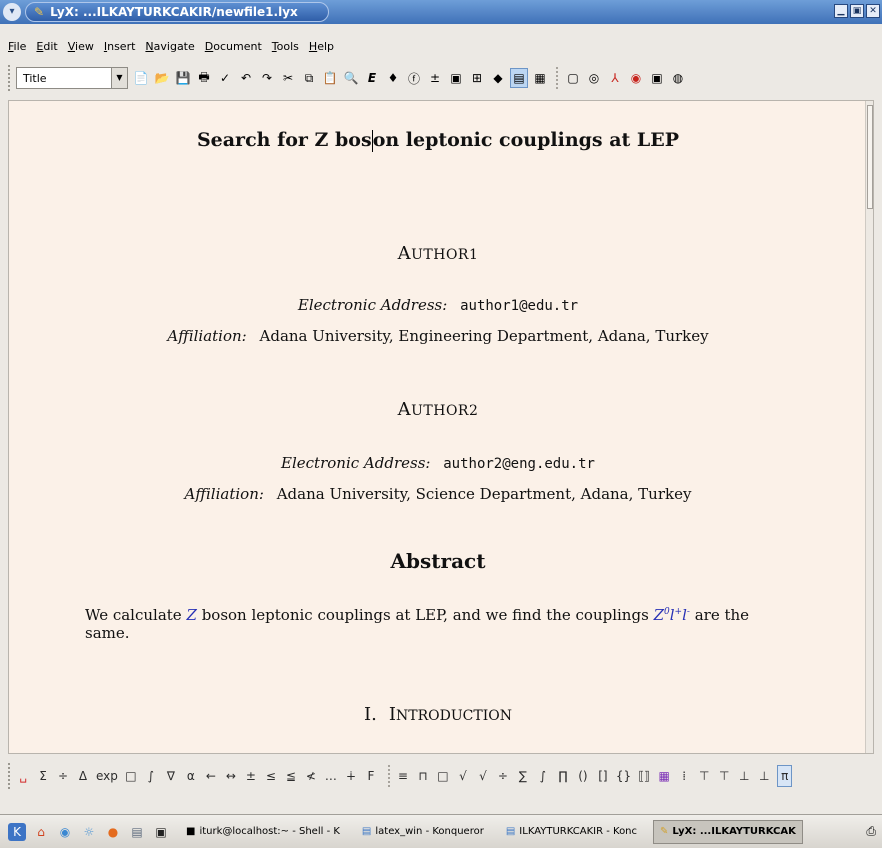 This screenshot has height=848, width=882. Describe the element at coordinates (543, 776) in the screenshot. I see `big-integral-icon: ∫` at that location.